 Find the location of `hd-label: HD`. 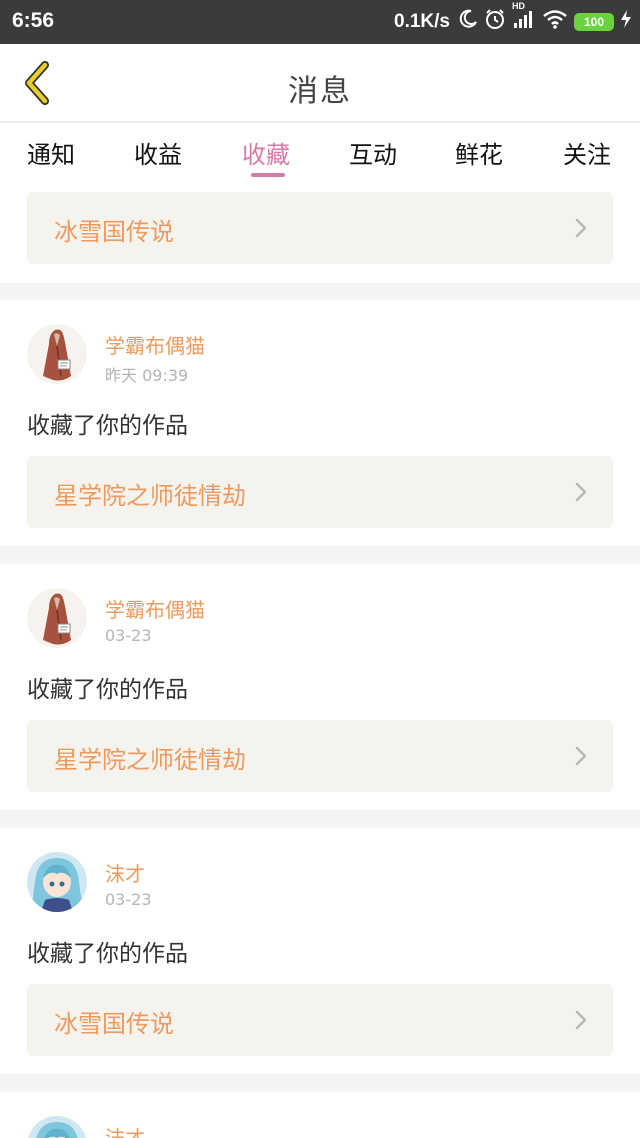

hd-label: HD is located at coordinates (518, 6).